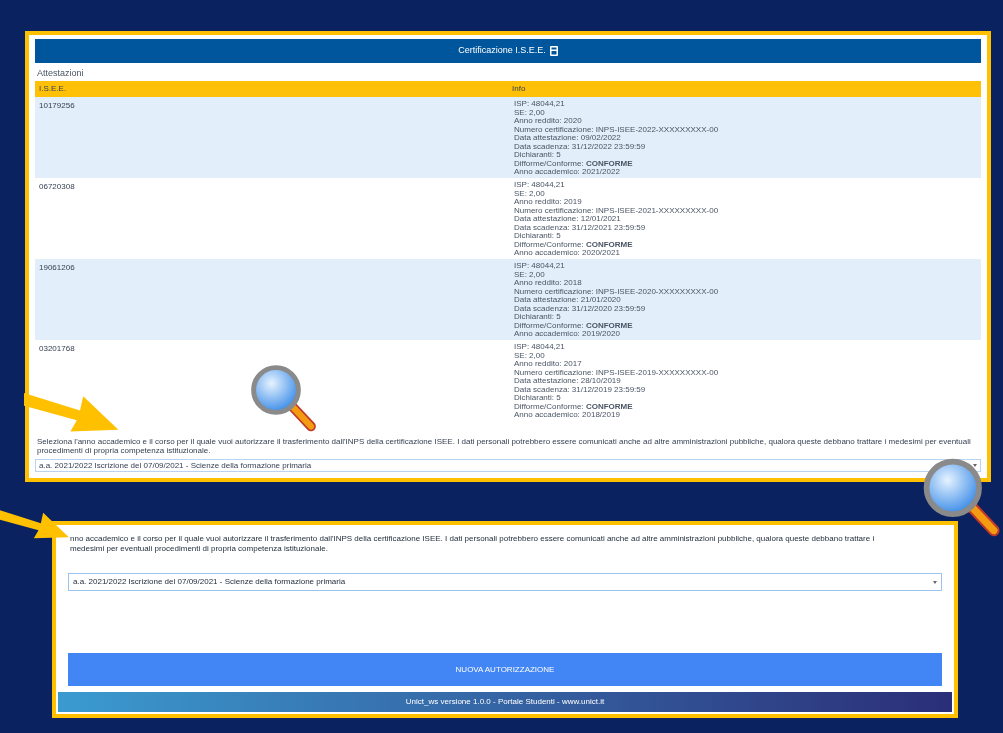 The image size is (1003, 733). What do you see at coordinates (473, 544) in the screenshot?
I see `instruction-text: nno accademico e il corso per il quale vuoi autorizzare il trasferimento dall'INPS della certificazione ISEE. I dati personali potrebbero essere comunicati anche ad altre amministrazioni pubbliche, qualora queste debbano trattare i medesimi per eventuali procedimenti di propria competenza istituzionale.` at bounding box center [473, 544].